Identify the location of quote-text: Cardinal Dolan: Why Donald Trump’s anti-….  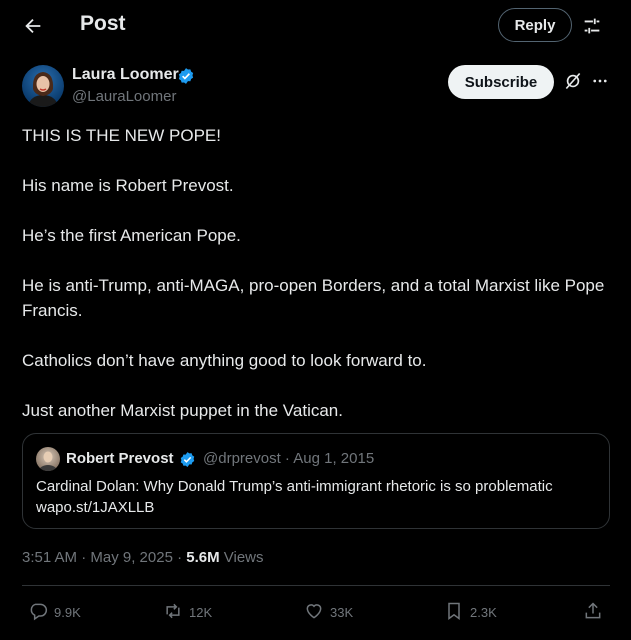
(318, 497).